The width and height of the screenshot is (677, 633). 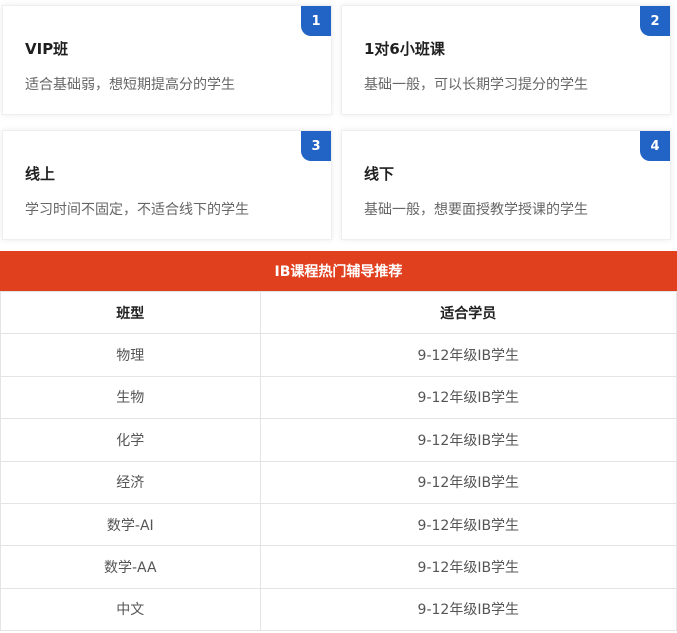 I want to click on card-description: 基础一般，想要面授教学授课的学生, so click(x=476, y=210).